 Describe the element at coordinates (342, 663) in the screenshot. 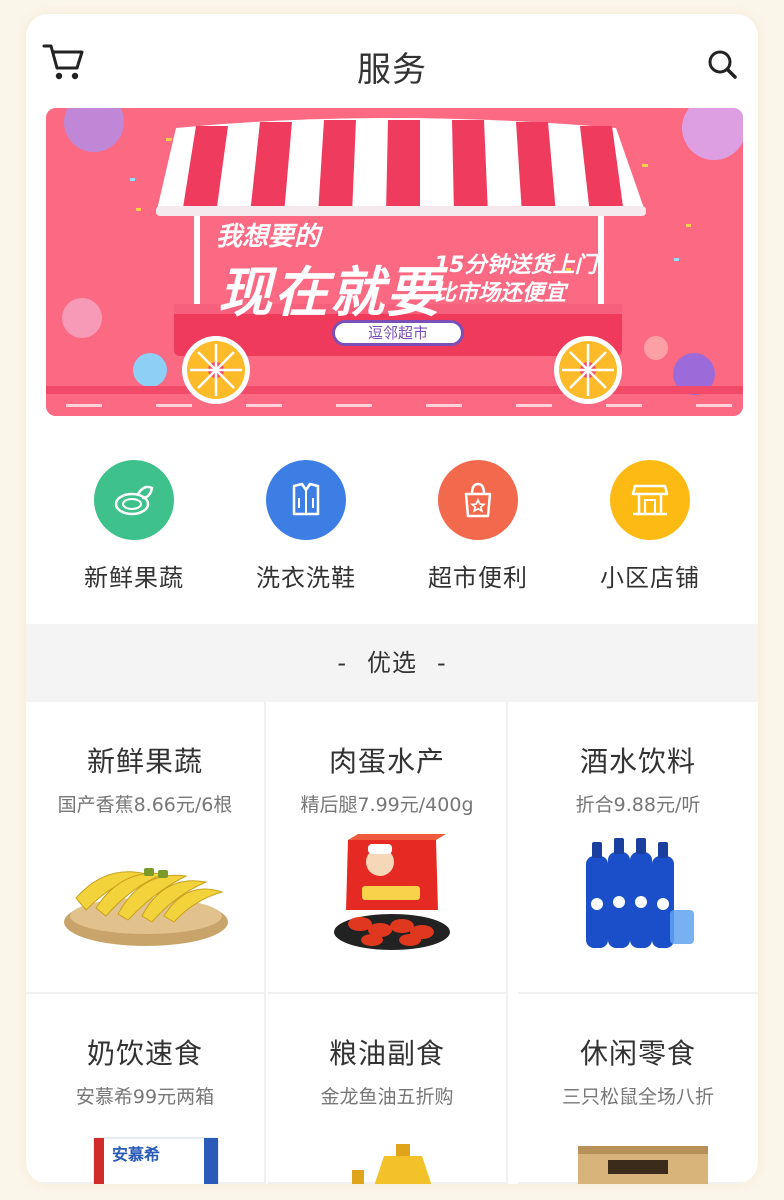

I see `section-dash-left: -` at that location.